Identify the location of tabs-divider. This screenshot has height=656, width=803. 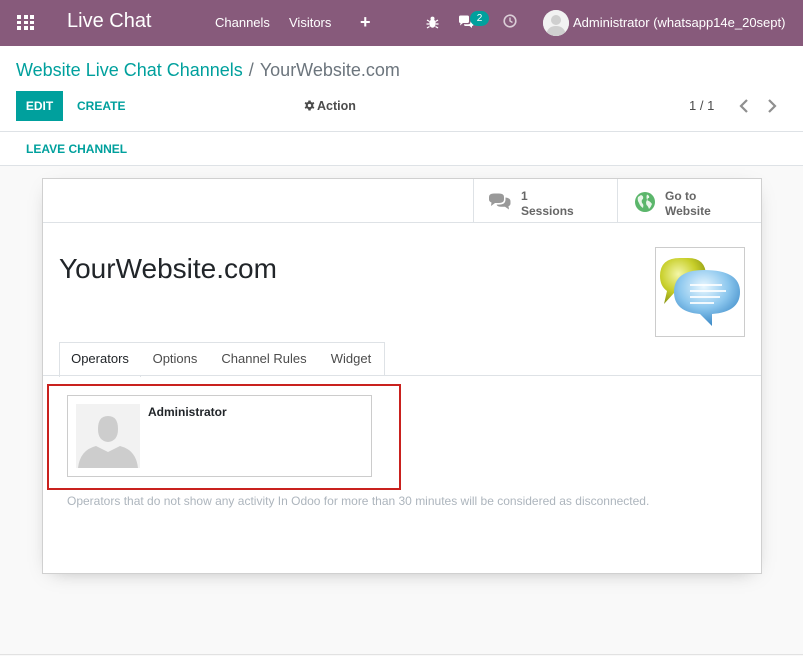
(402, 375).